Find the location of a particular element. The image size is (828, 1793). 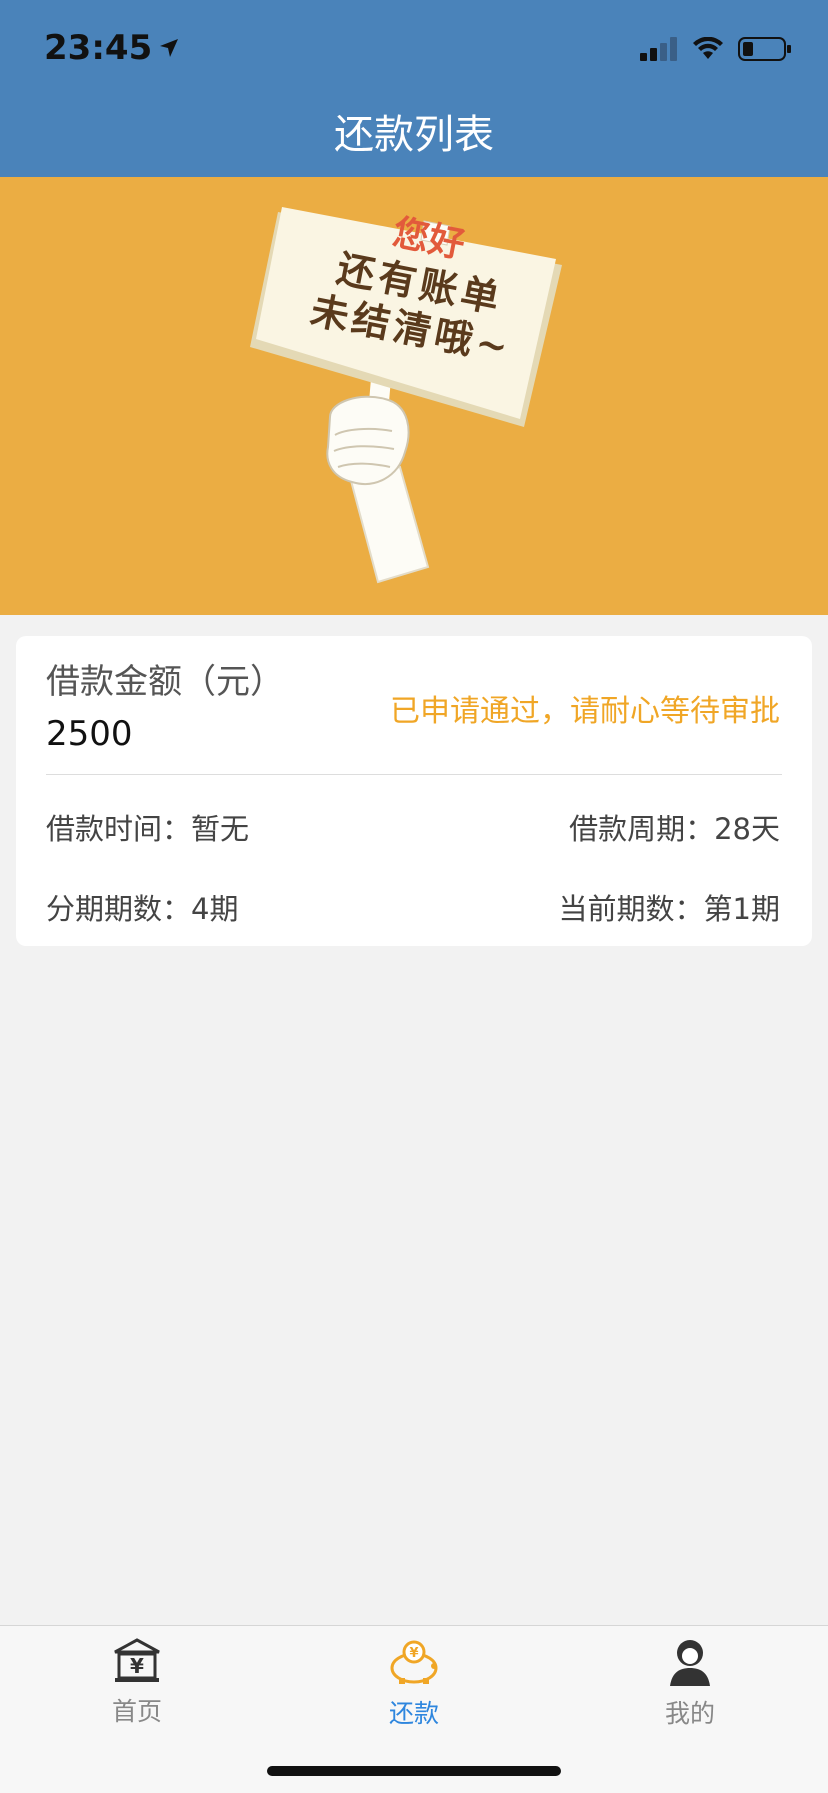

location-arrow-icon is located at coordinates (169, 48).